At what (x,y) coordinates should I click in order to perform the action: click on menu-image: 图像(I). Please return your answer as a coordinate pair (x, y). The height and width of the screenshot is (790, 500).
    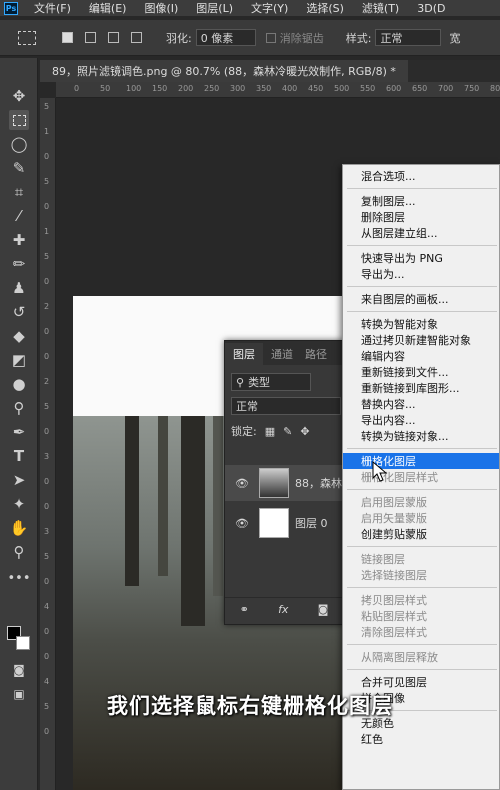
    Looking at the image, I should click on (161, 8).